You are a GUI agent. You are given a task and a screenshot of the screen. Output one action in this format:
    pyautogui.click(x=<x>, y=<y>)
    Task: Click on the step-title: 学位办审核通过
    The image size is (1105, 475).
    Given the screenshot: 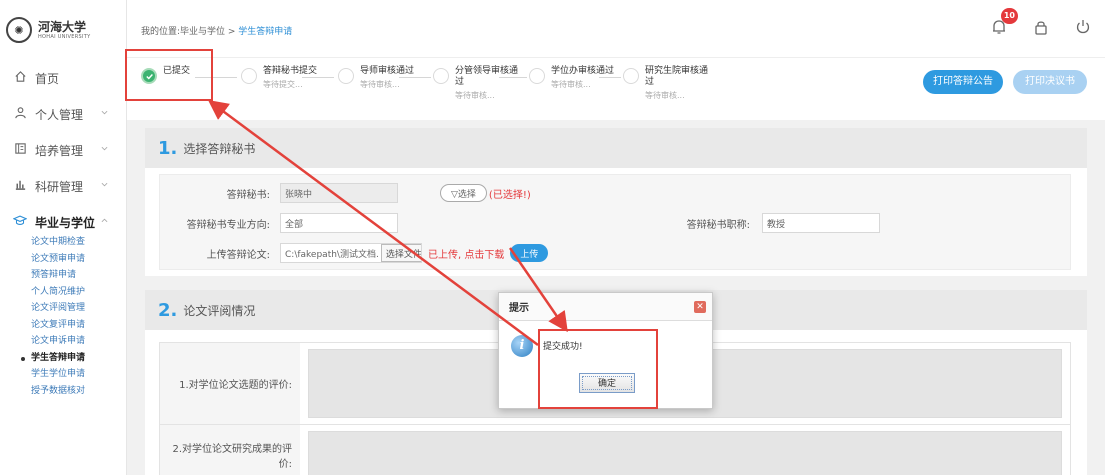 What is the action you would take?
    pyautogui.click(x=583, y=71)
    